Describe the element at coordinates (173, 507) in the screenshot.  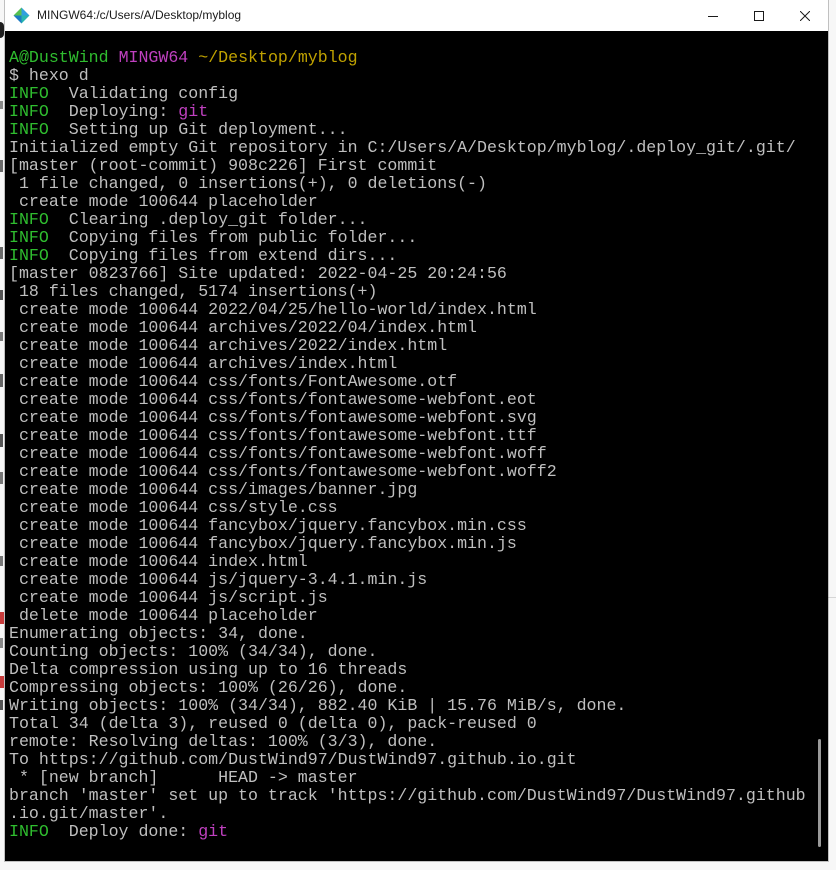
I see `terminal-text: create mode 100644 css/style.css` at that location.